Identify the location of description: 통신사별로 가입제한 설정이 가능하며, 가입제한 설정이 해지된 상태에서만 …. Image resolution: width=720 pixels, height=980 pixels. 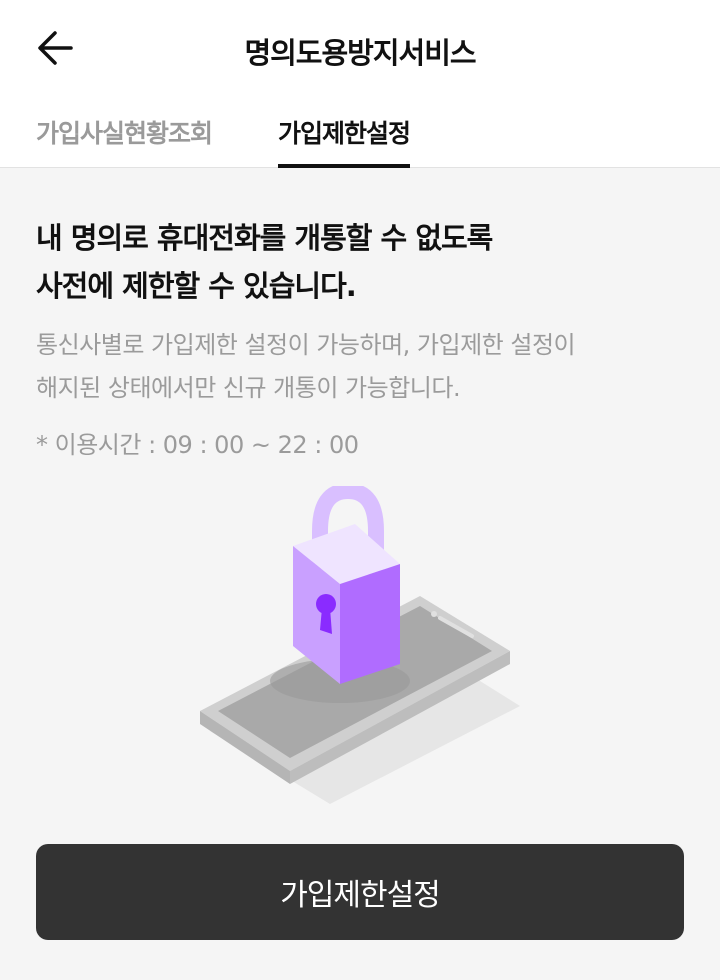
(361, 367).